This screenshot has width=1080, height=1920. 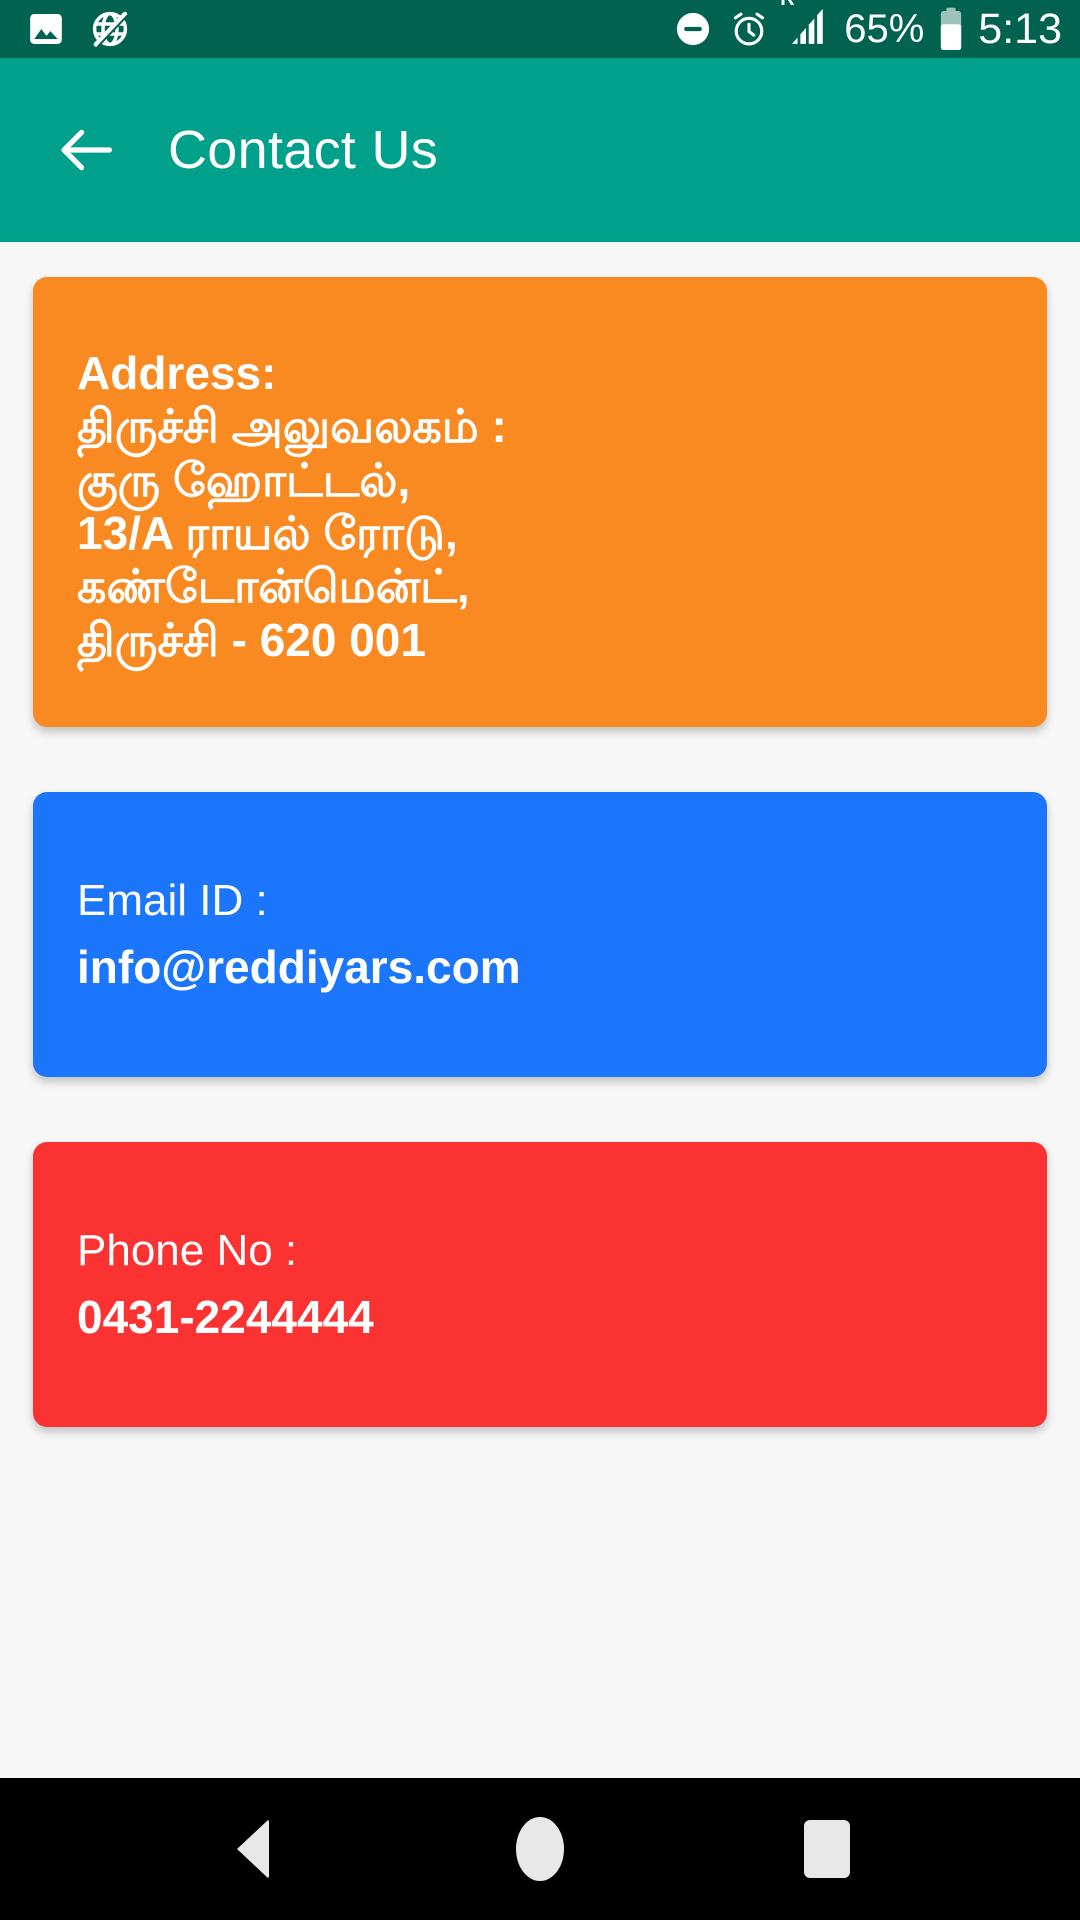 I want to click on phone-value: 0431-2244444, so click(x=540, y=1317).